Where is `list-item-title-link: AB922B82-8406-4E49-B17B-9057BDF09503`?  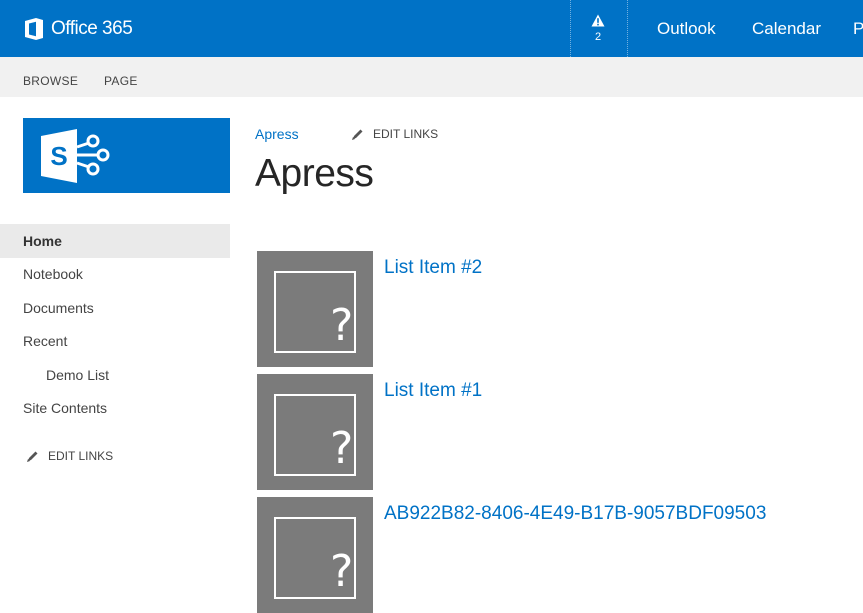 list-item-title-link: AB922B82-8406-4E49-B17B-9057BDF09503 is located at coordinates (575, 514).